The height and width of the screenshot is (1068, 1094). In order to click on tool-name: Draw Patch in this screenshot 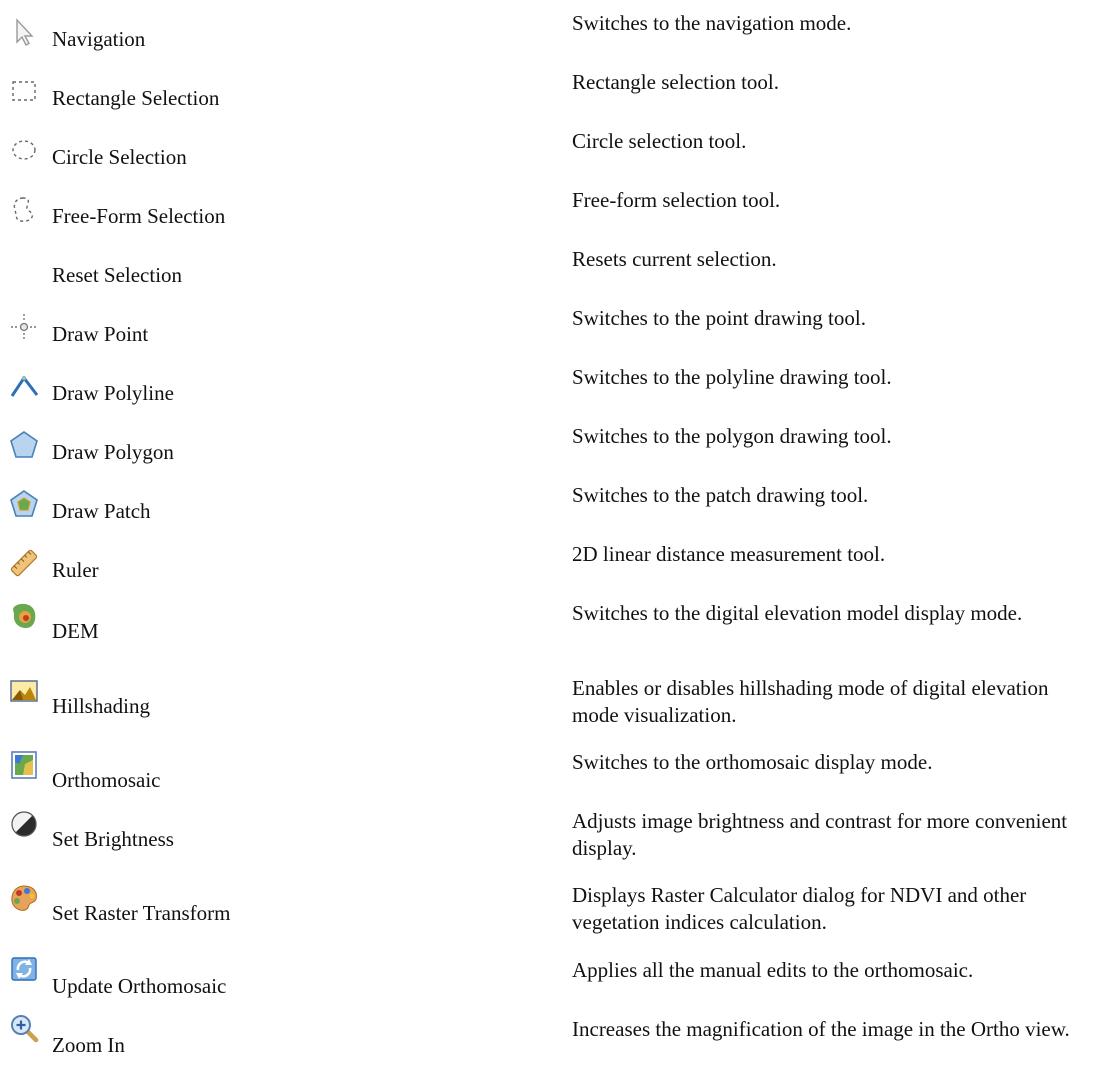, I will do `click(101, 511)`.